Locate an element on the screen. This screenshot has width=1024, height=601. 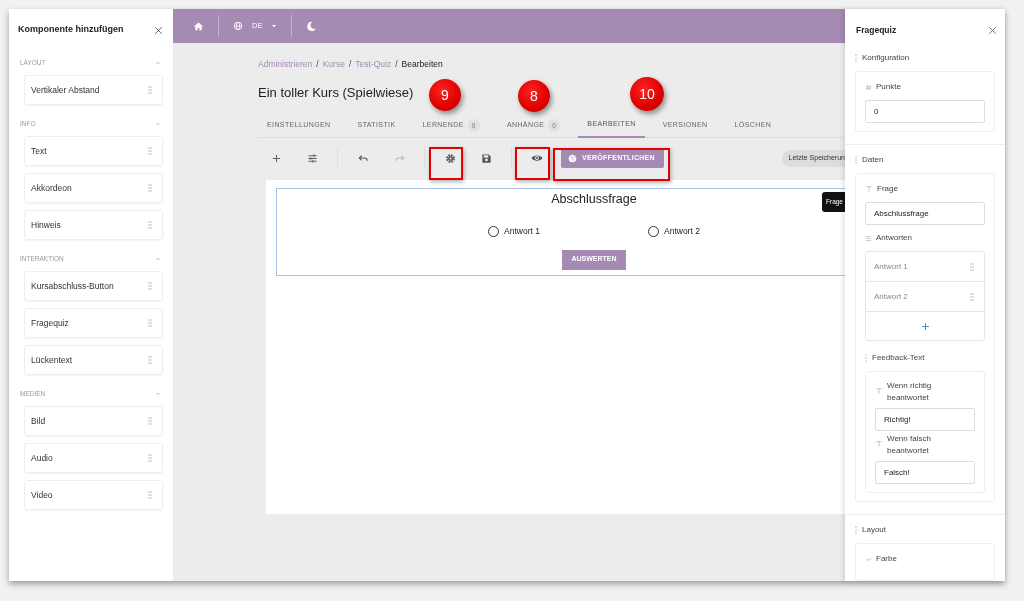
answer-label: Antwort 2 is located at coordinates (682, 231).